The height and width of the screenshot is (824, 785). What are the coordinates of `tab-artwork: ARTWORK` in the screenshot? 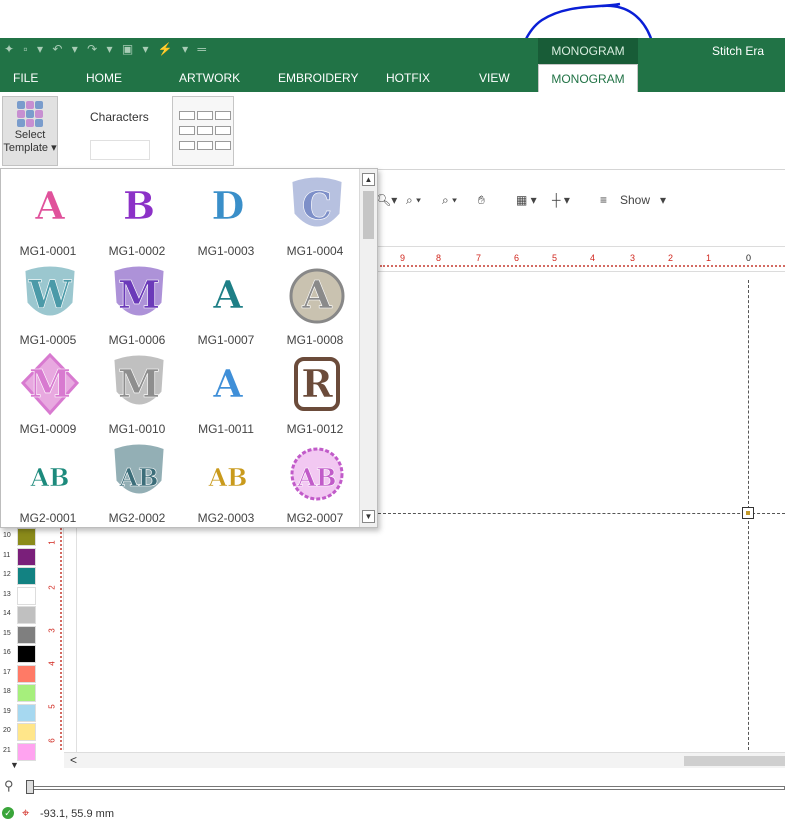 It's located at (209, 78).